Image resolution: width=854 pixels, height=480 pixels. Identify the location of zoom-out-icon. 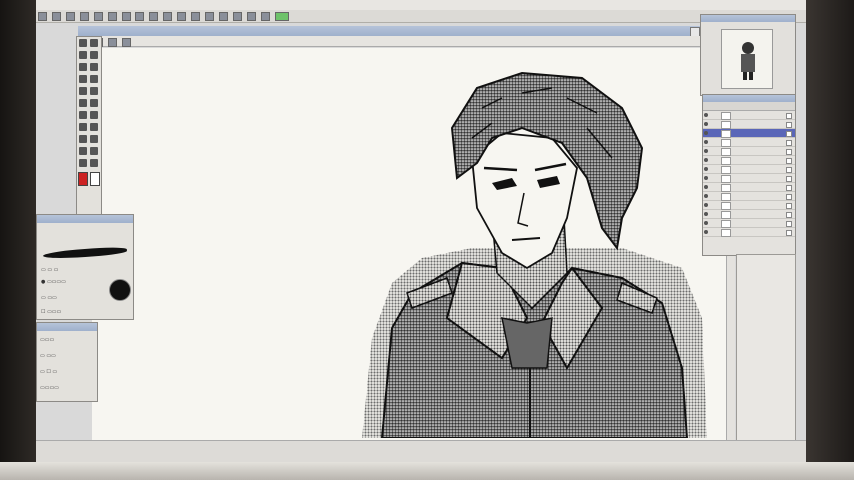
(182, 16).